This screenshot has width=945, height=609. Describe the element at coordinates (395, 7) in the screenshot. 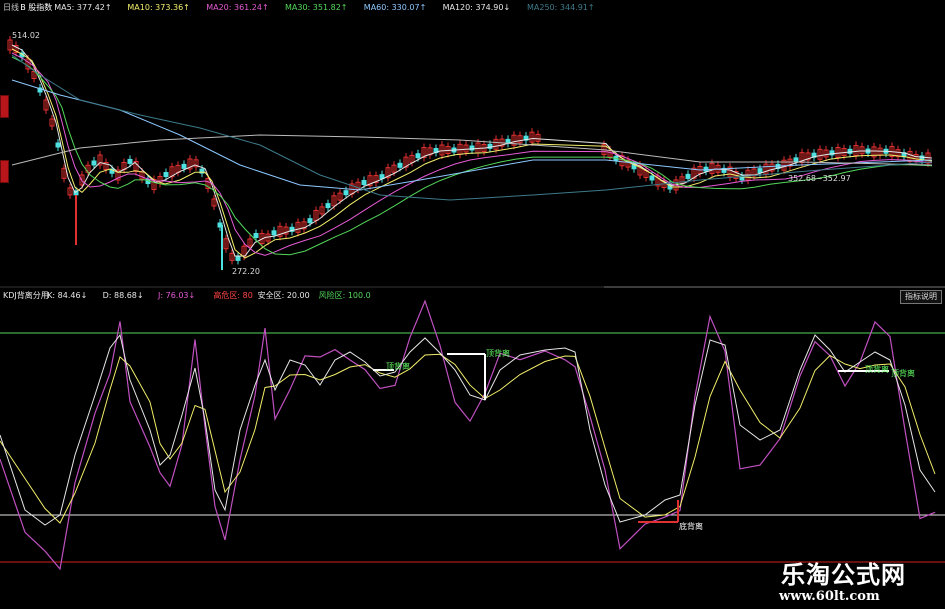

I see `ma-legend-item: MA60: 330.07↑` at that location.